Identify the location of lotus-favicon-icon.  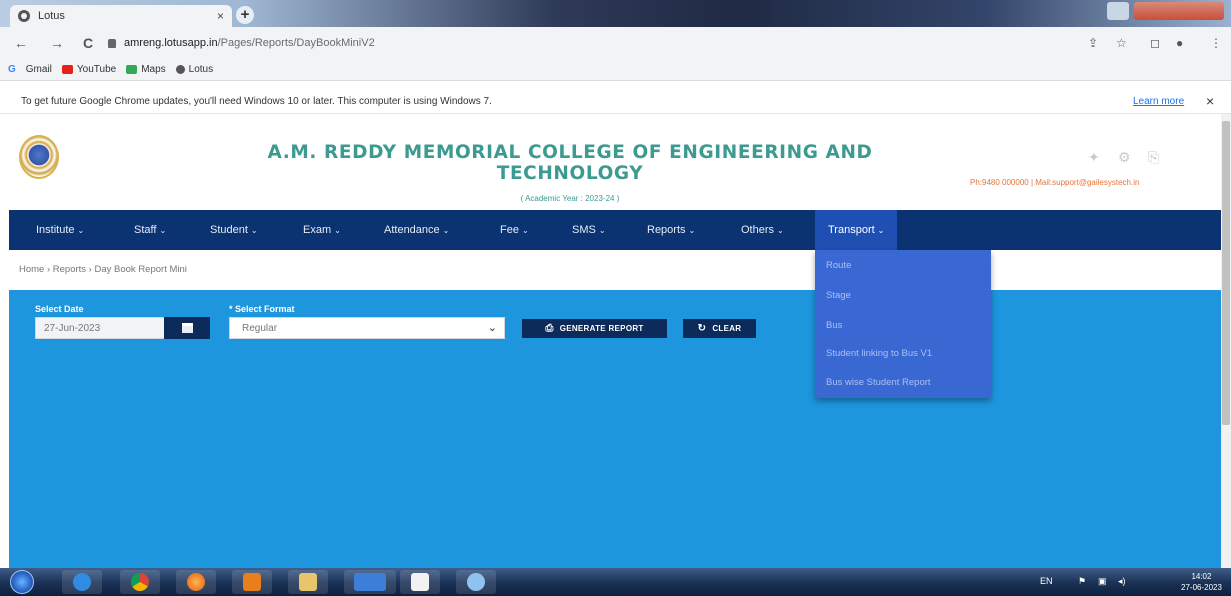
(24, 16).